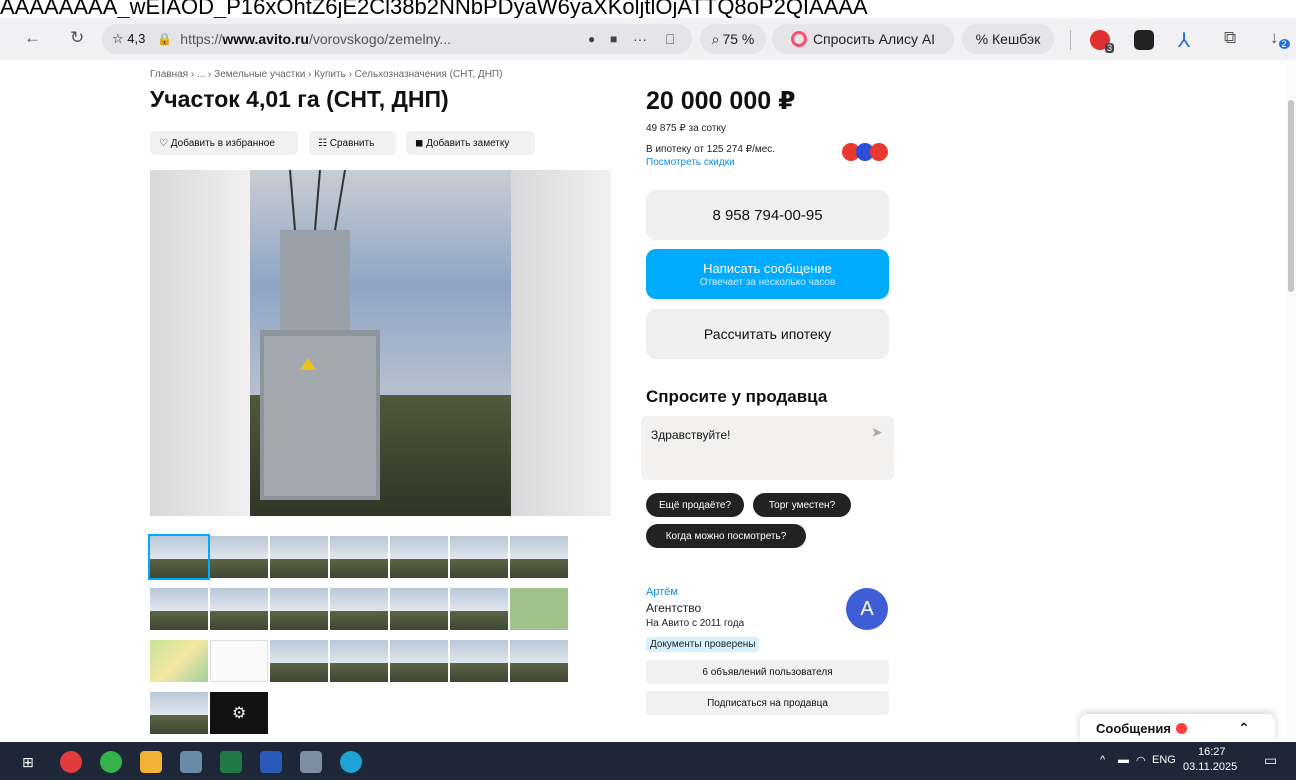  What do you see at coordinates (151, 762) in the screenshot?
I see `file-explorer-icon` at bounding box center [151, 762].